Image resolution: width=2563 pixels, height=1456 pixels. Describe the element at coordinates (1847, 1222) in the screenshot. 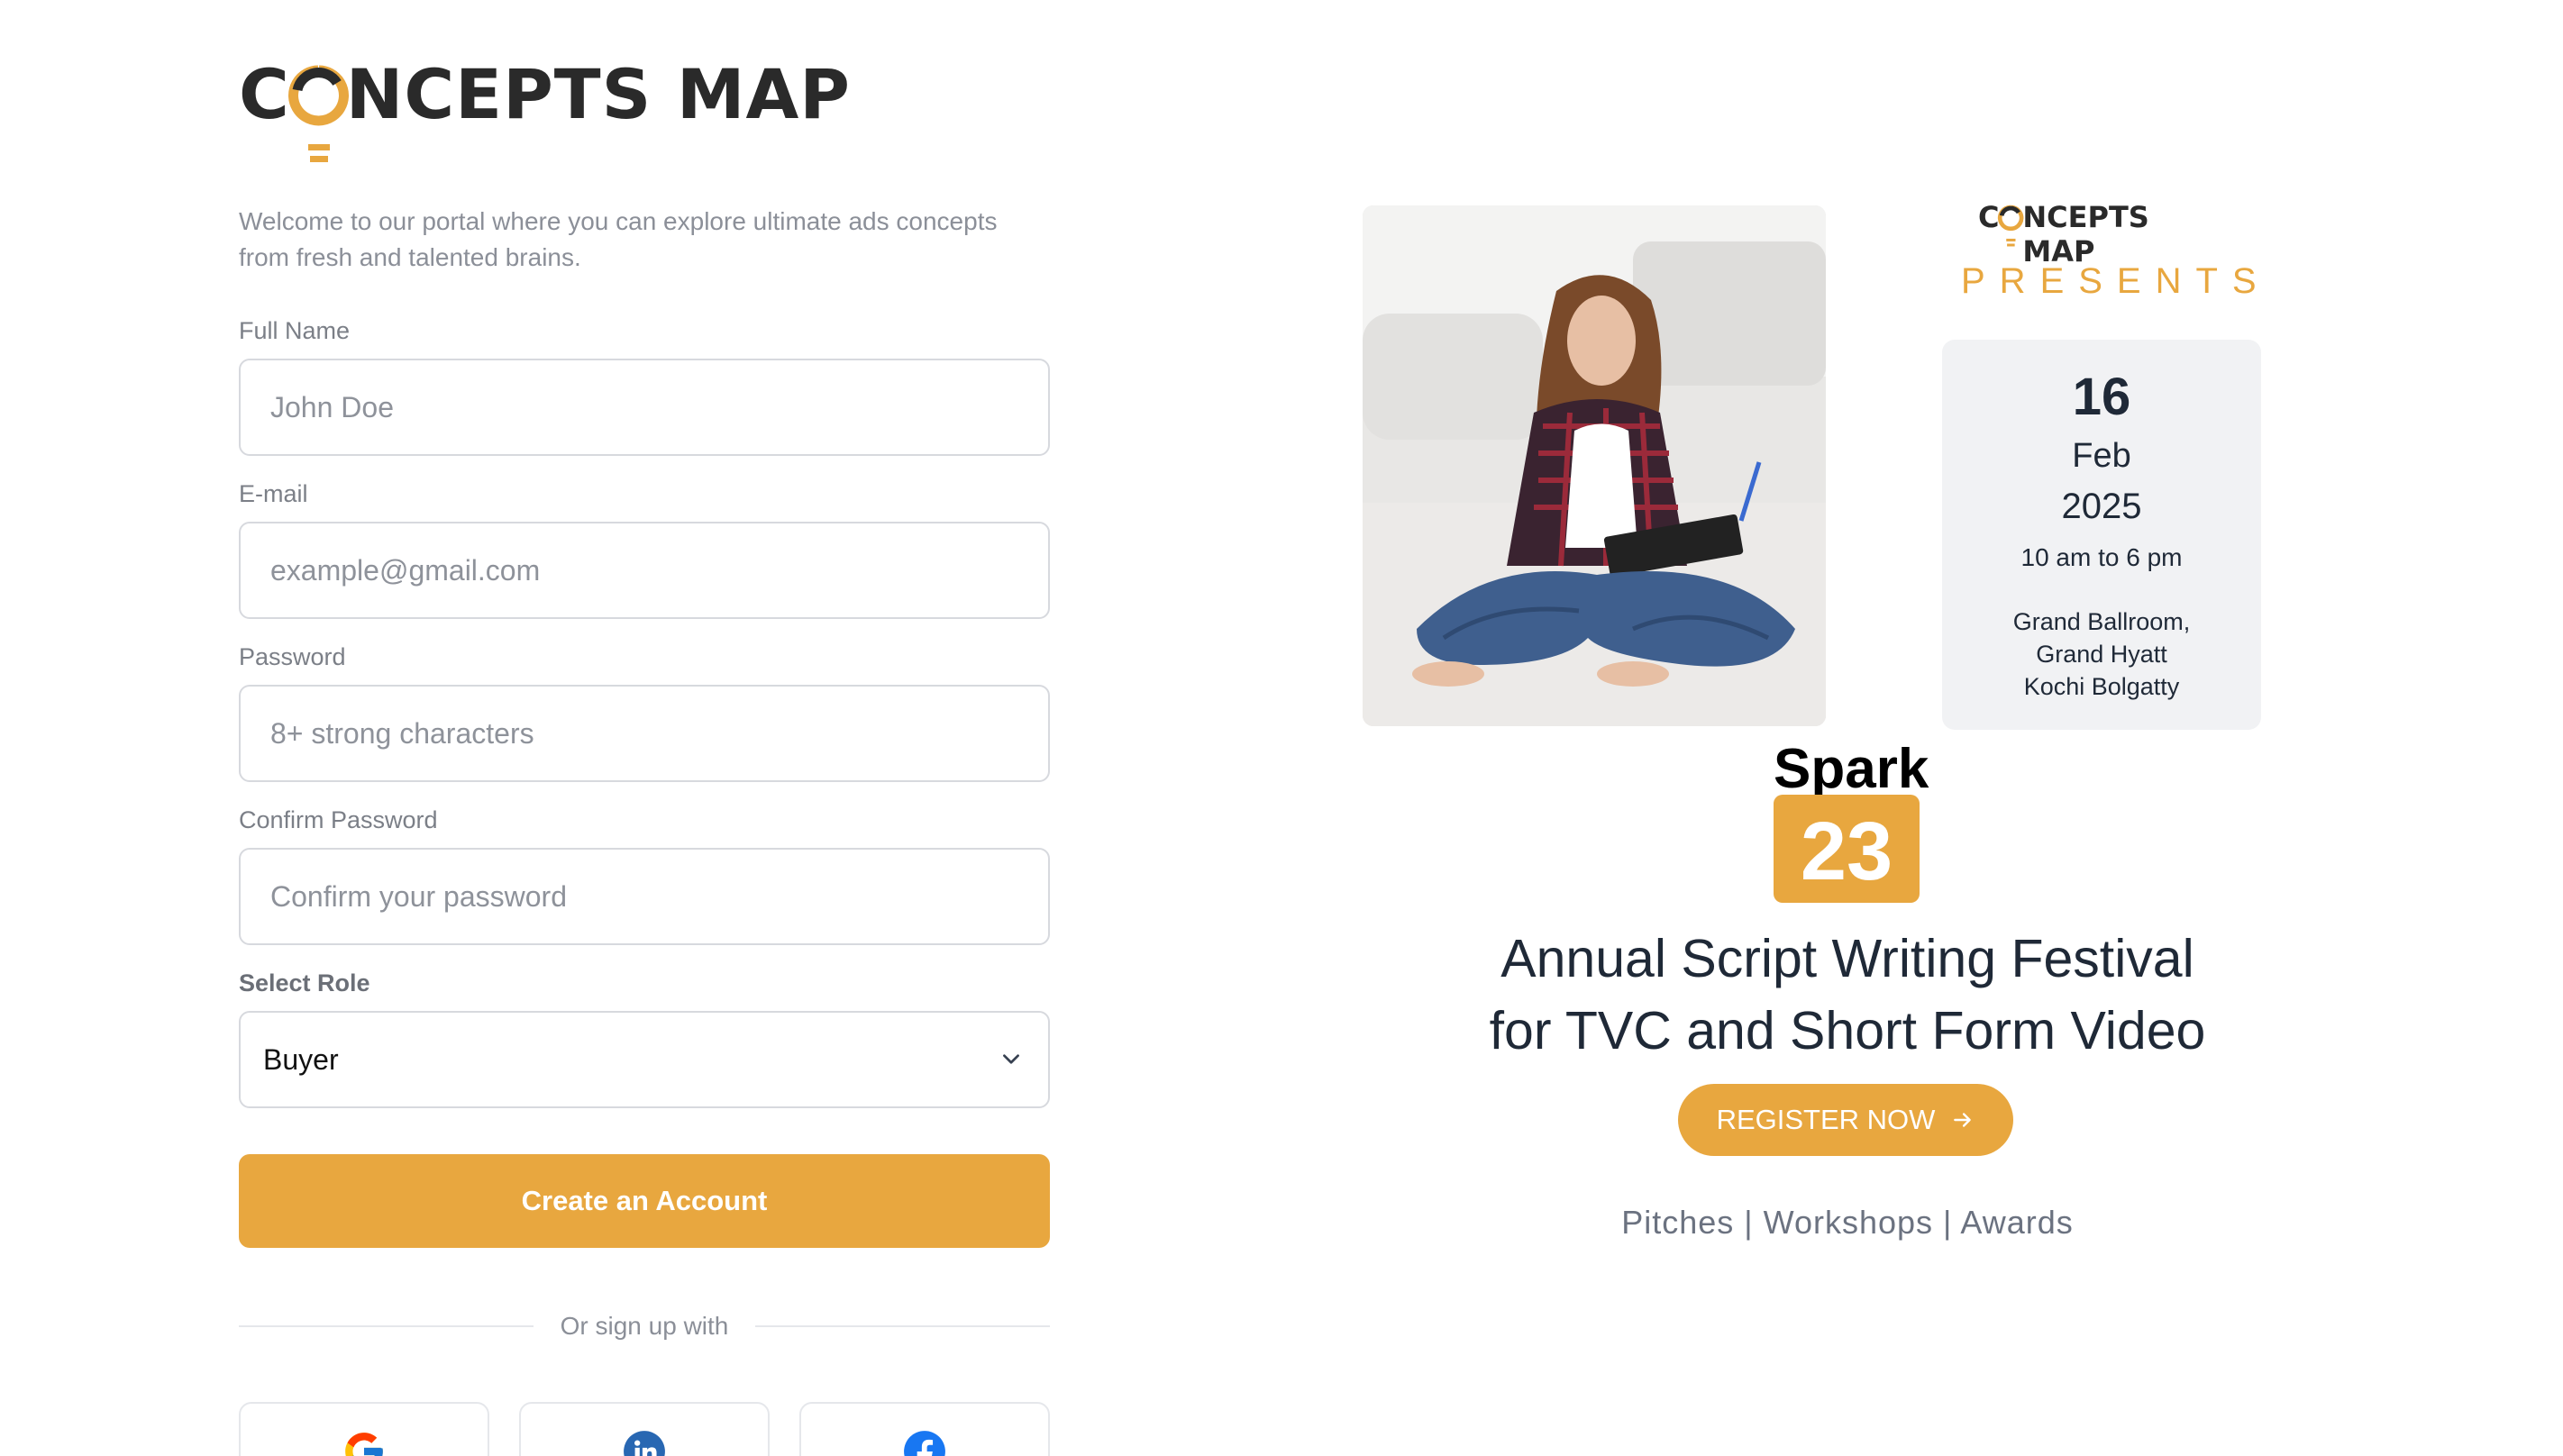

I see `event-tags: Pitches | Workshops | Awards` at that location.